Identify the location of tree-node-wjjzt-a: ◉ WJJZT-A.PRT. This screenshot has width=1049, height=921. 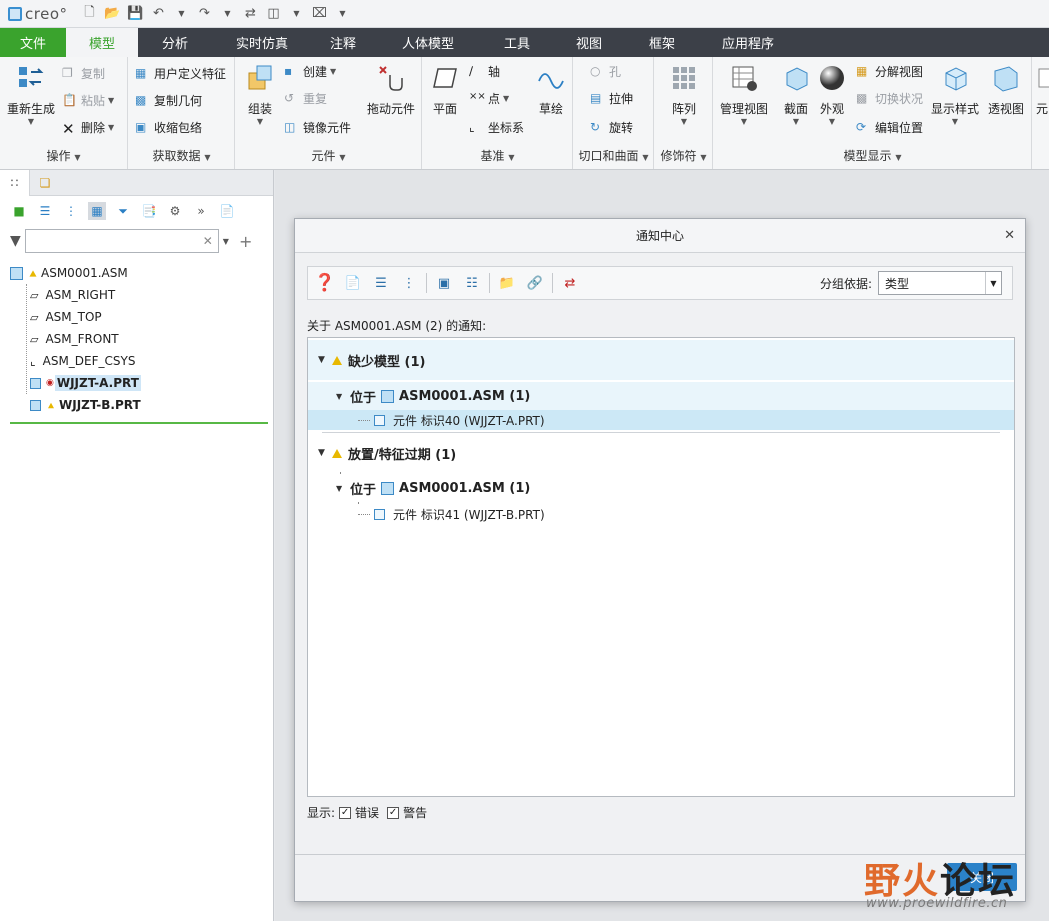
(140, 383).